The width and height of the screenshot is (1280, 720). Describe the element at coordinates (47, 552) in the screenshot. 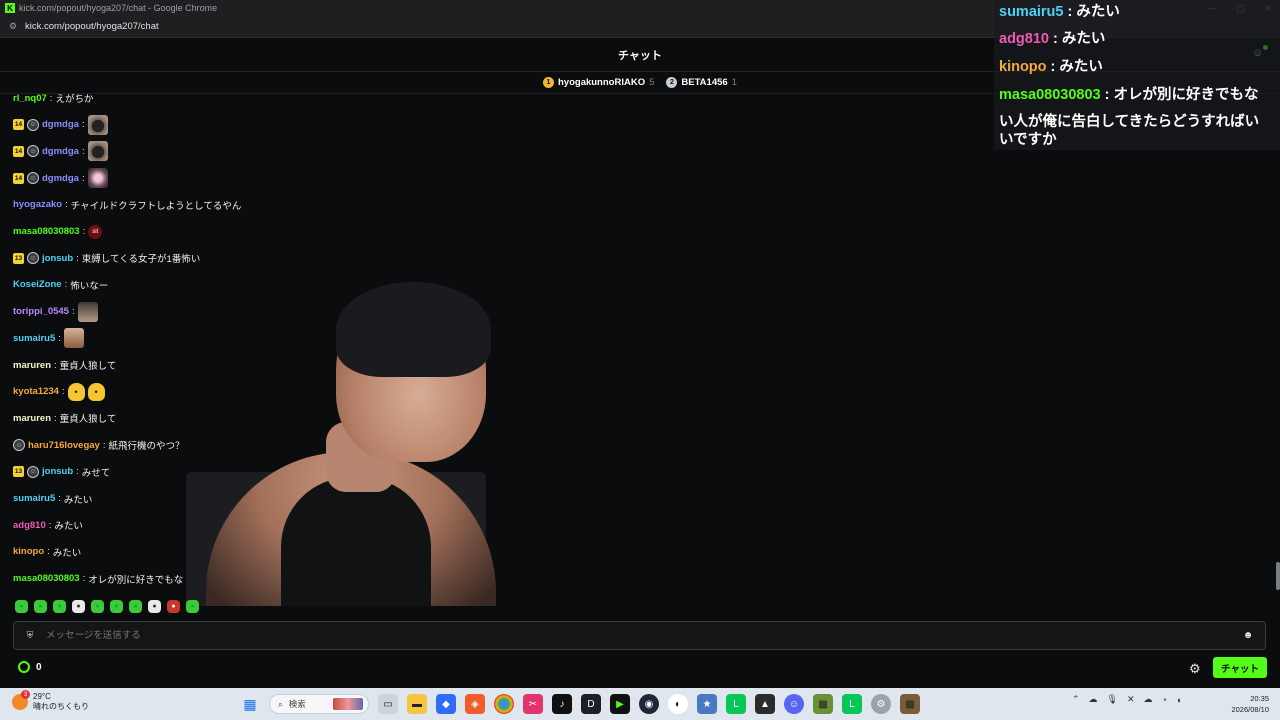

I see `chat-message: kinopo: みたい` at that location.